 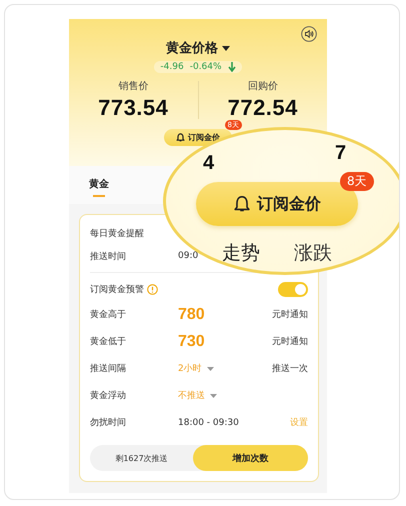 What do you see at coordinates (133, 108) in the screenshot?
I see `price-value: 773.54` at bounding box center [133, 108].